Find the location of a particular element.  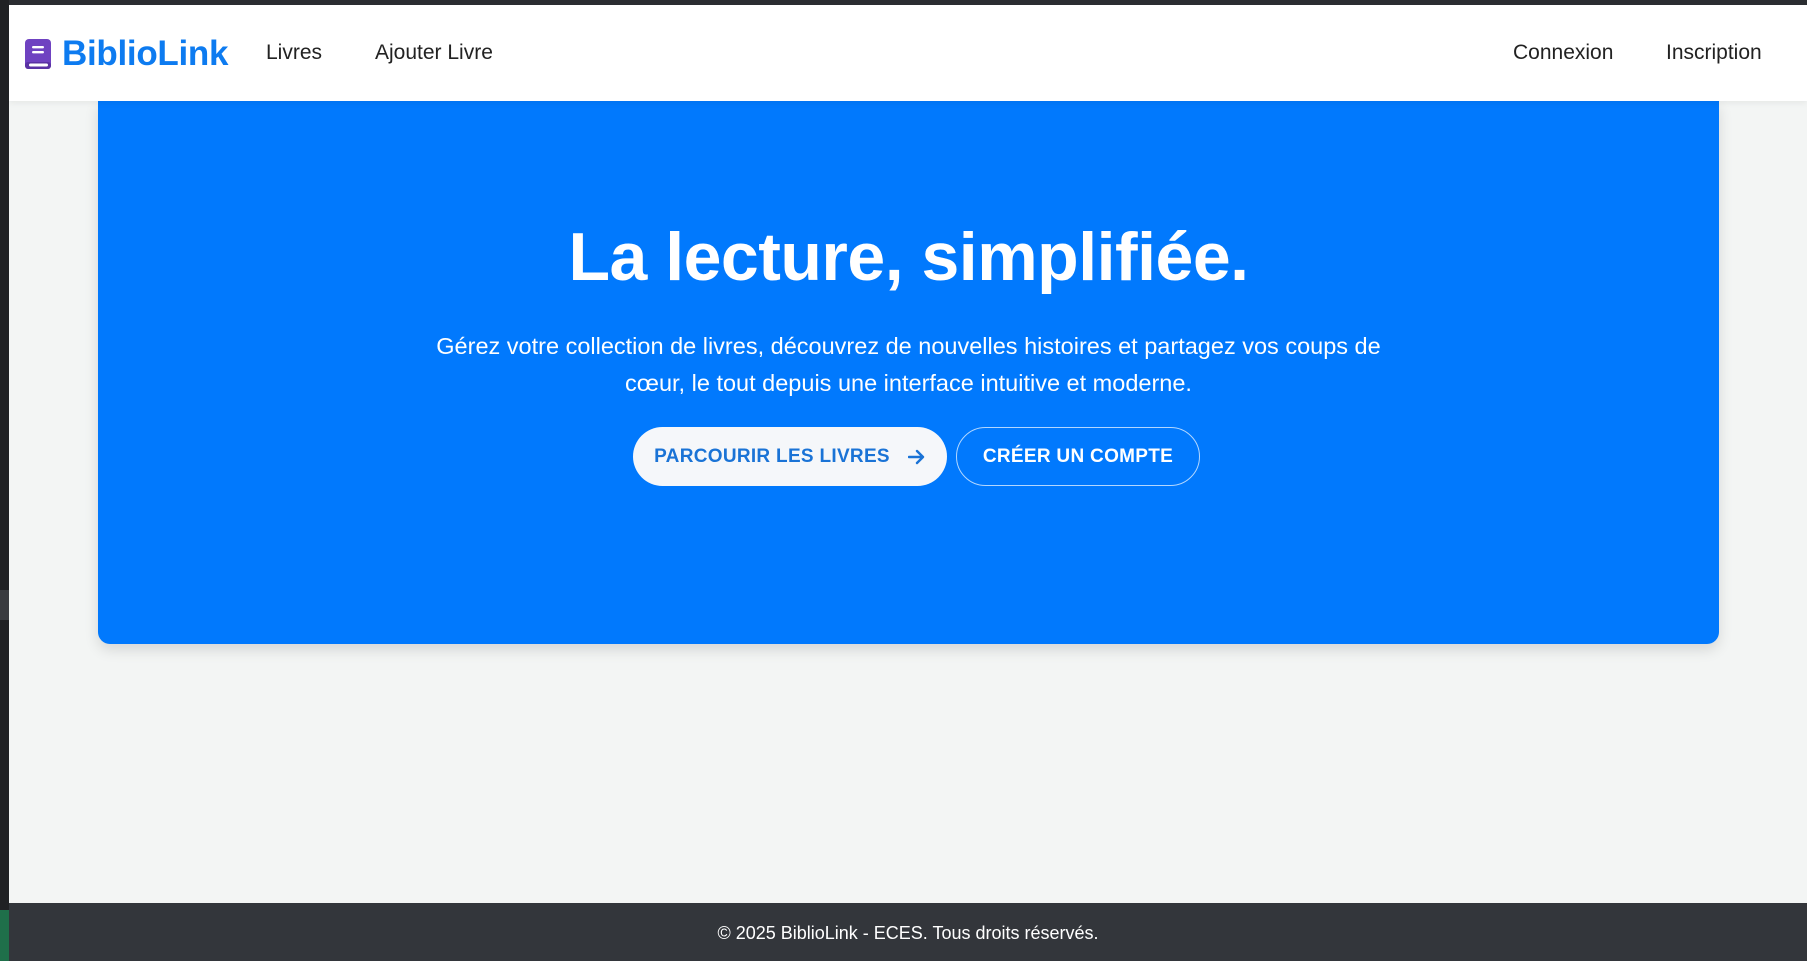

nav-link-livres: Livres is located at coordinates (294, 53).